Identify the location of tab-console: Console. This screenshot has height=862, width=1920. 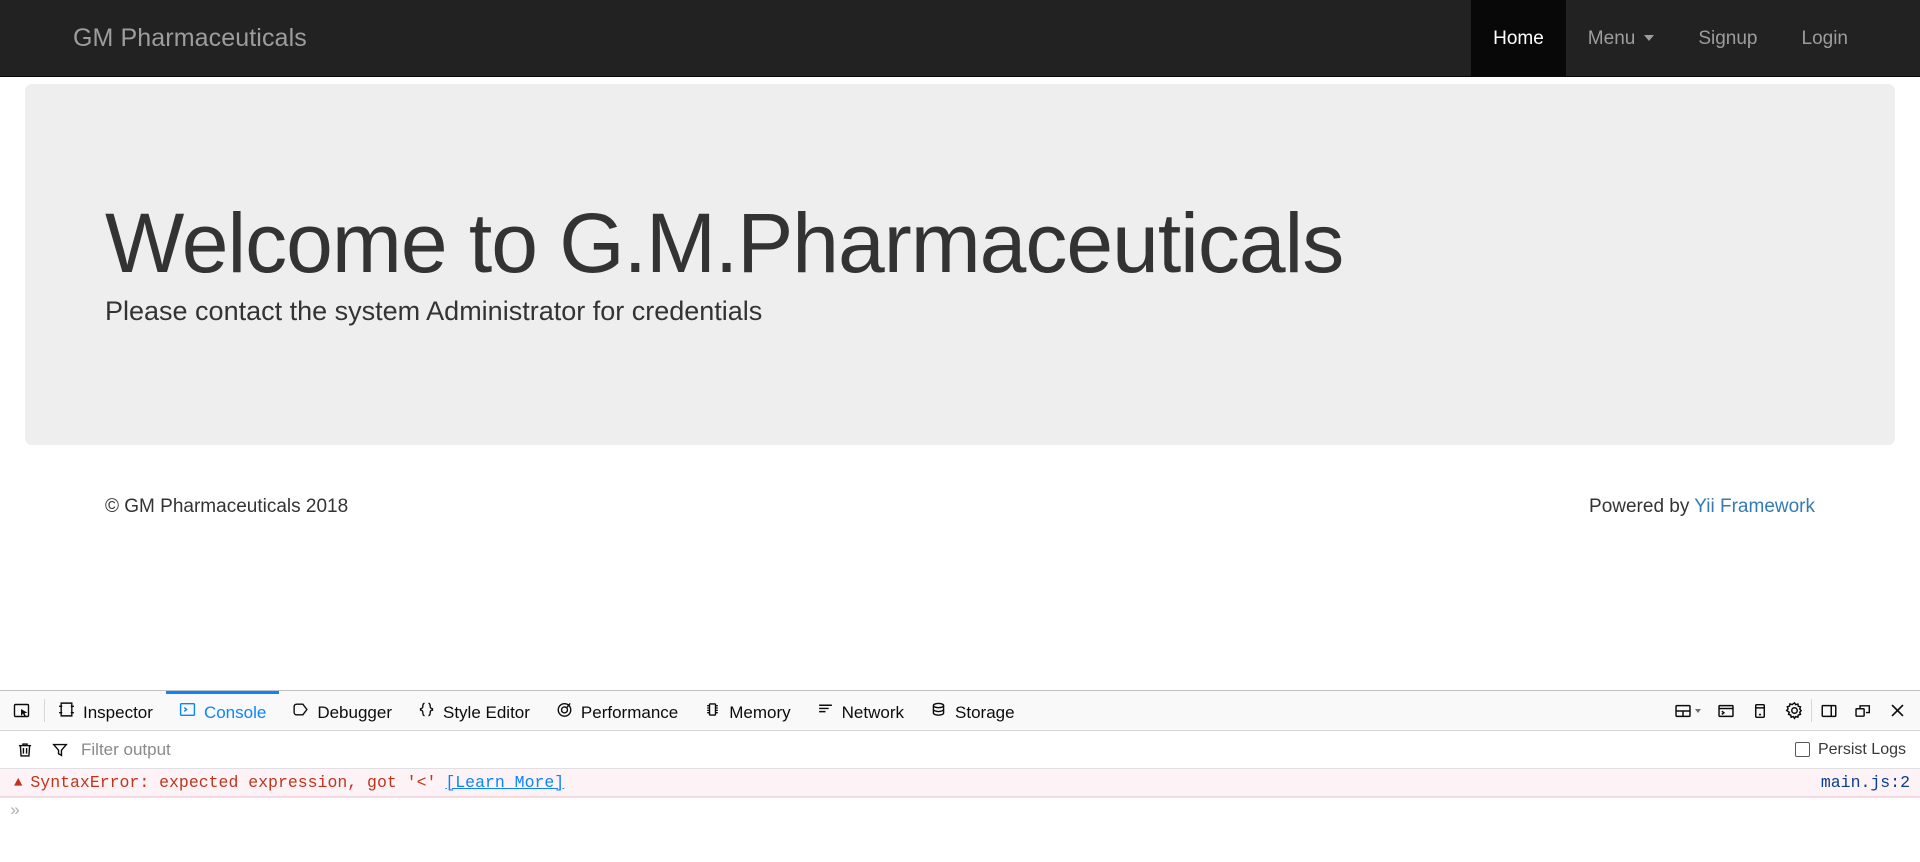
(222, 710).